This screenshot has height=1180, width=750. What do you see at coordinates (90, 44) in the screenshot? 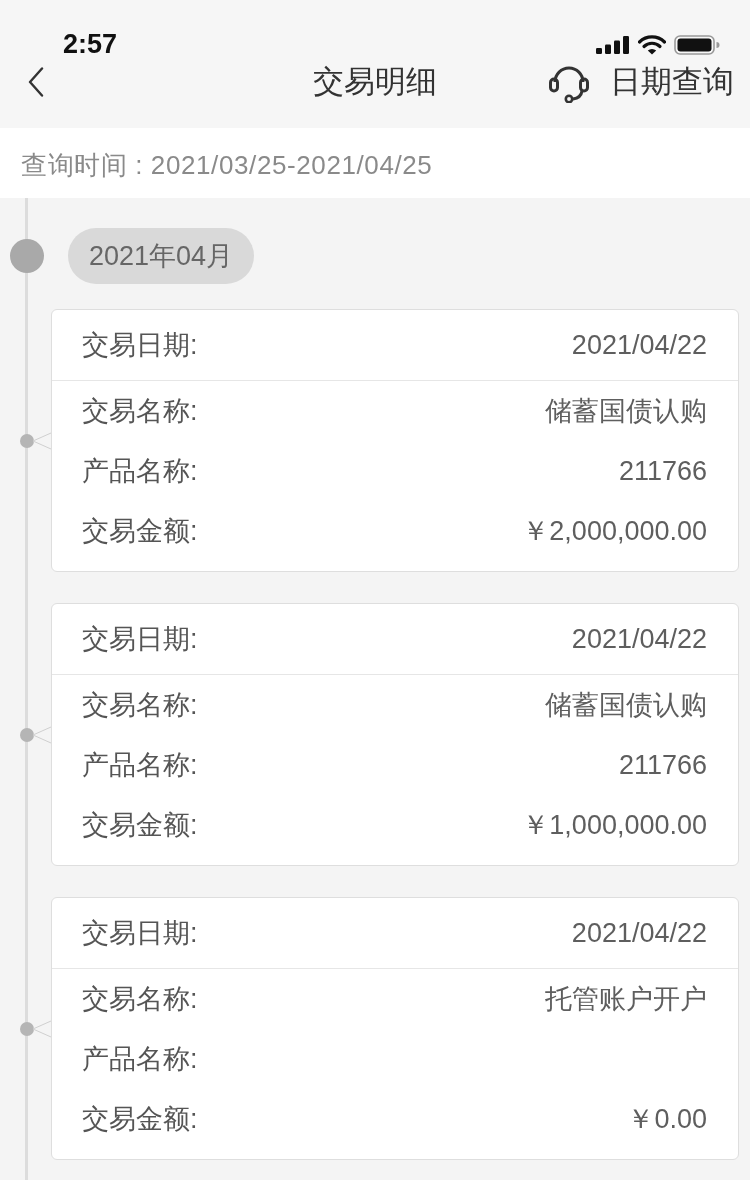
I see `status-time: 2:57` at bounding box center [90, 44].